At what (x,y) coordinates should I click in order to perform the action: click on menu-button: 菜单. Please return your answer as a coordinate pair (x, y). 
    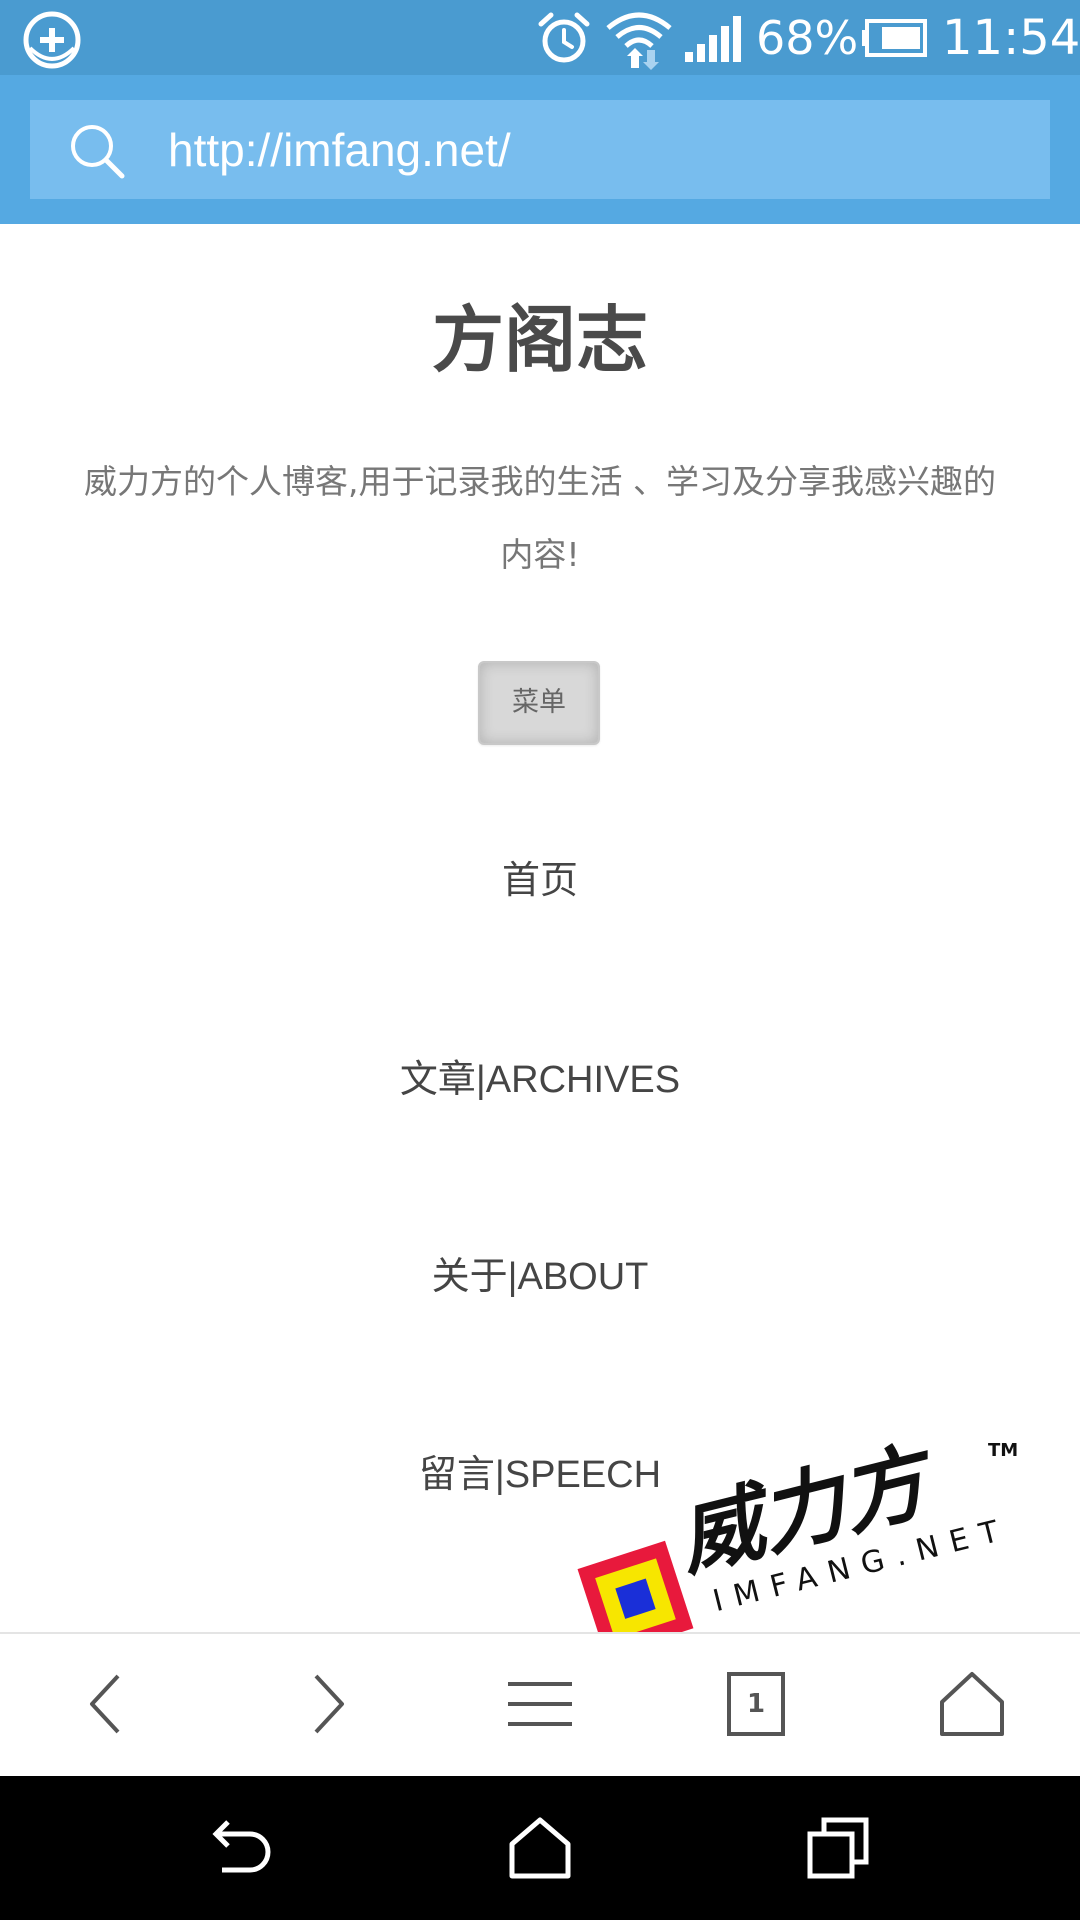
    Looking at the image, I should click on (539, 703).